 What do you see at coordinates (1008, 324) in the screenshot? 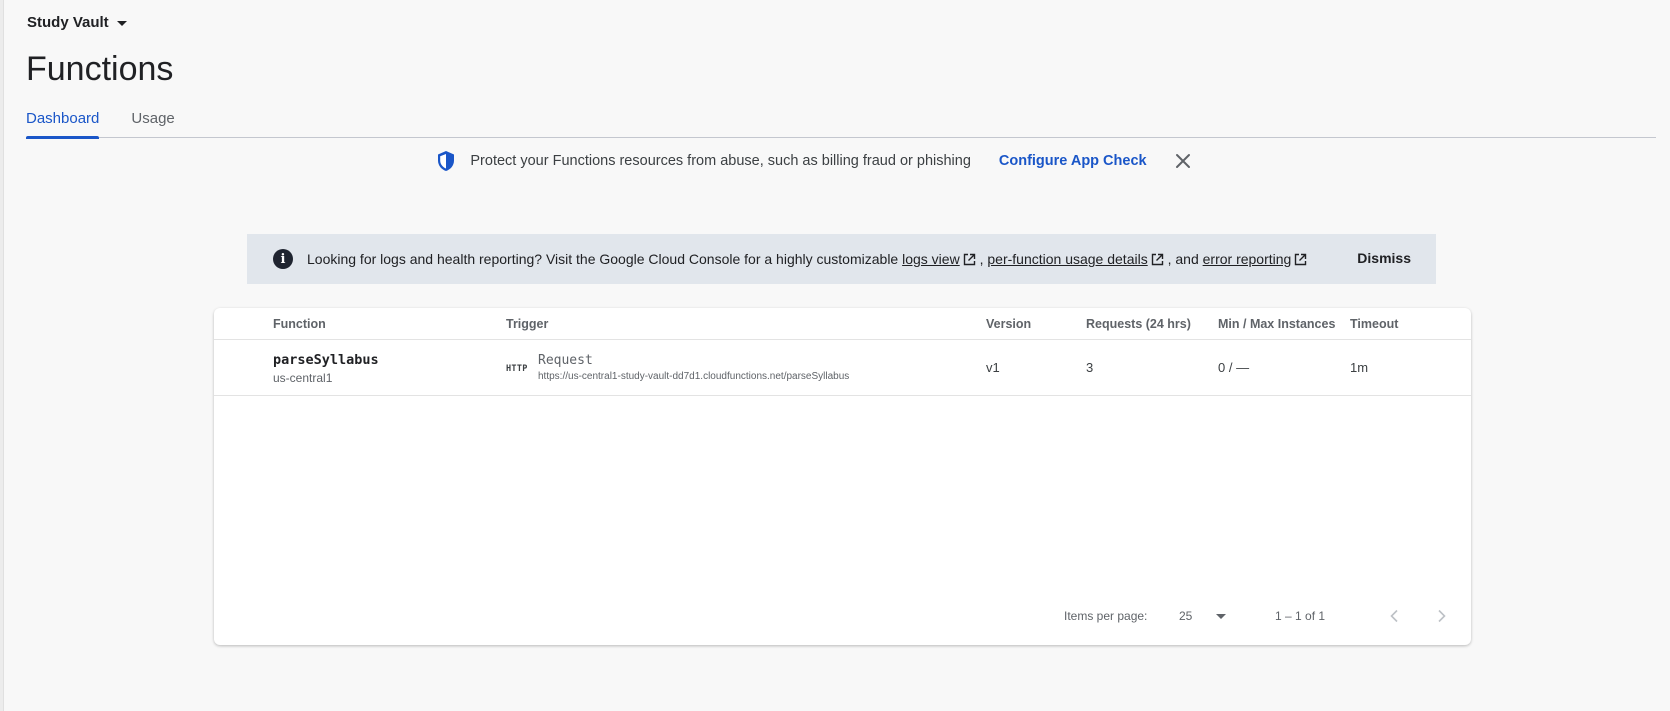
I see `column-header-version: Version` at bounding box center [1008, 324].